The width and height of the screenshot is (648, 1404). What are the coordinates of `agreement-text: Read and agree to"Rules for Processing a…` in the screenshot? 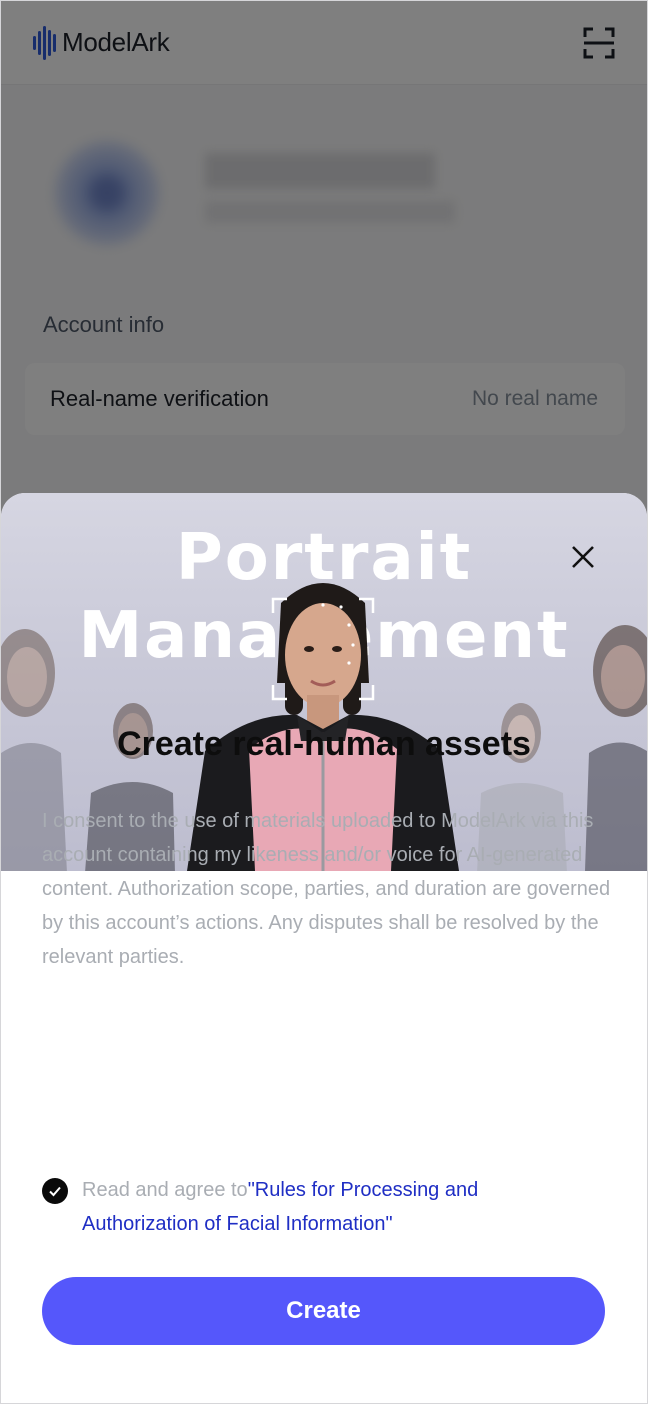 It's located at (332, 1207).